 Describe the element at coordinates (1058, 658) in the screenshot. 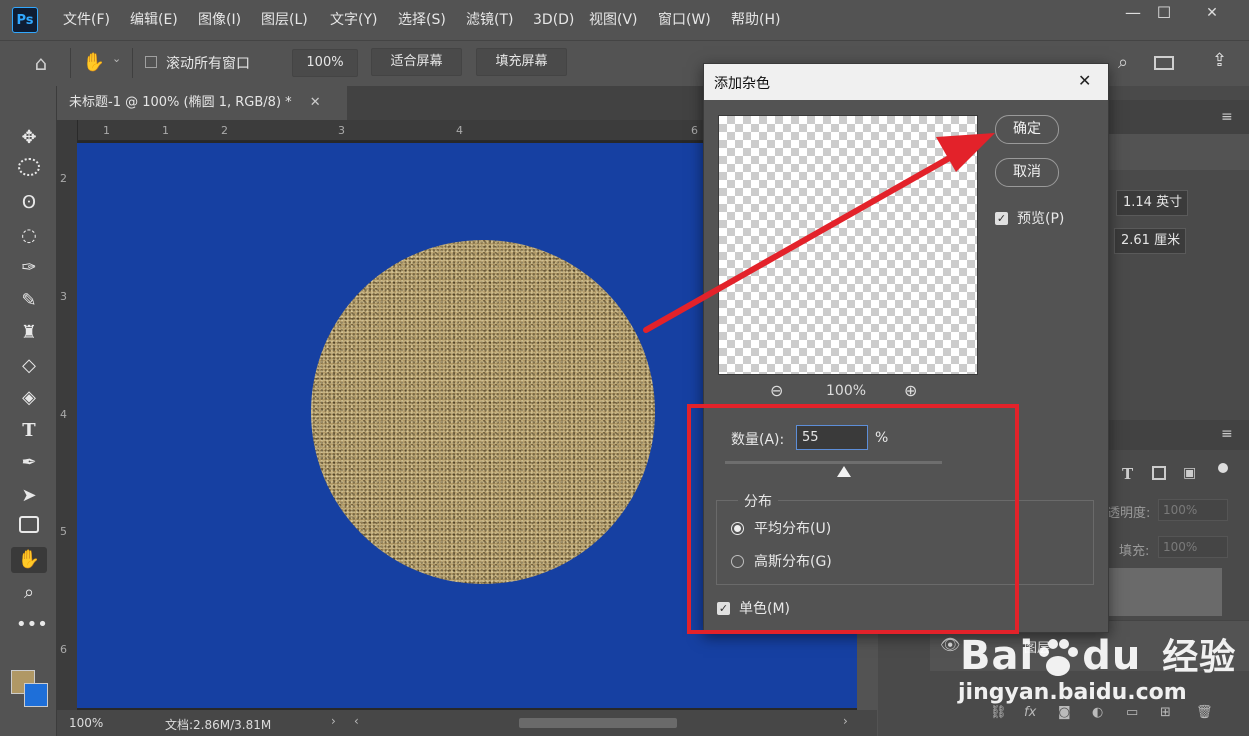

I see `paw-logo-icon` at that location.